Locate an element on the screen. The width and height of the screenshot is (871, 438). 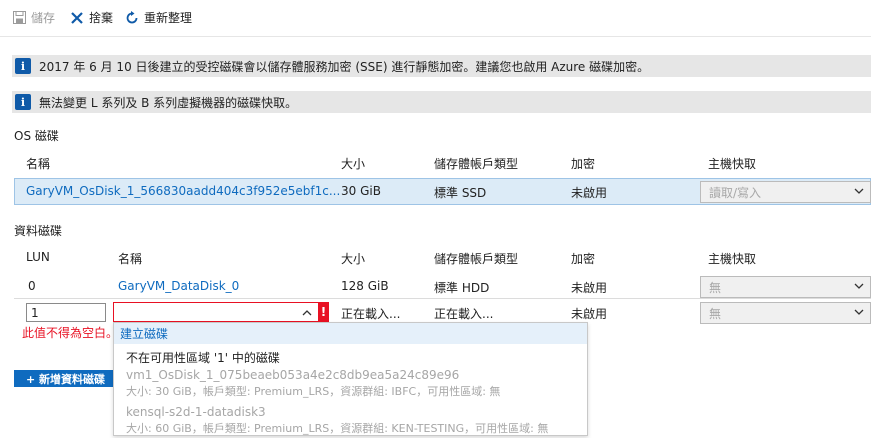
refresh-button: 重新整理 is located at coordinates (158, 17).